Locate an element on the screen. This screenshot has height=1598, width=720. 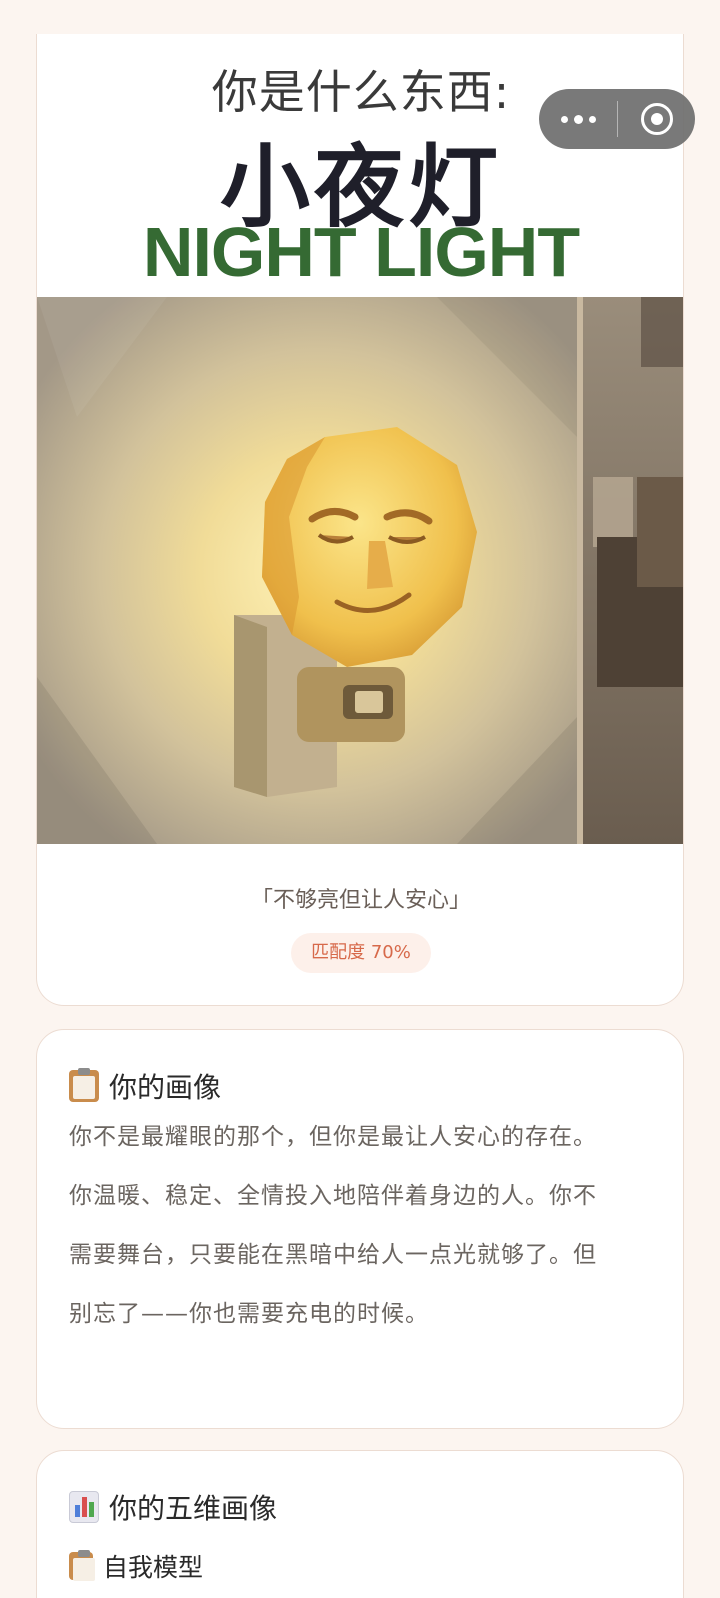
portrait-title: 你的画像 is located at coordinates (165, 1087).